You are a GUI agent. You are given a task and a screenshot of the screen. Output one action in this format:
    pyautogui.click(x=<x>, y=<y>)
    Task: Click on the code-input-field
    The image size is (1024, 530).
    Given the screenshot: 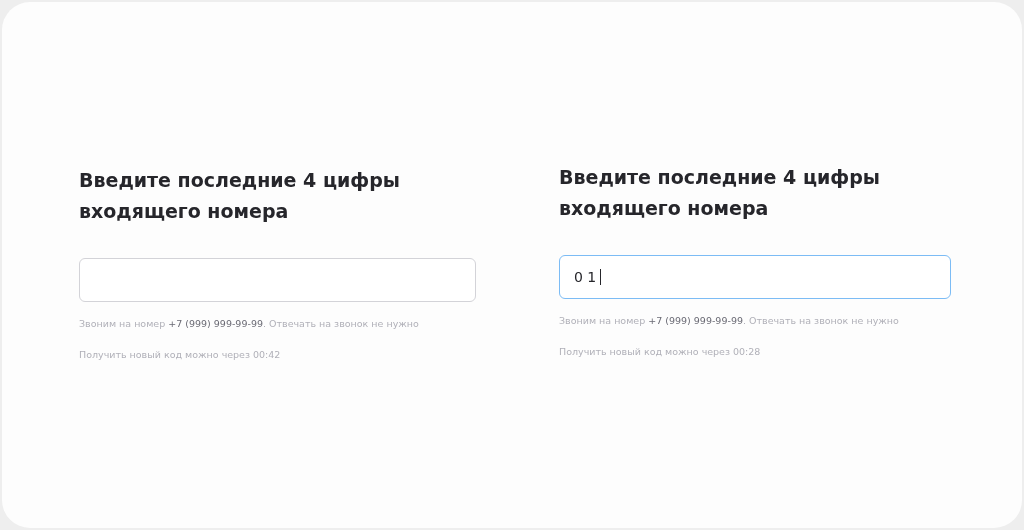 What is the action you would take?
    pyautogui.click(x=277, y=280)
    